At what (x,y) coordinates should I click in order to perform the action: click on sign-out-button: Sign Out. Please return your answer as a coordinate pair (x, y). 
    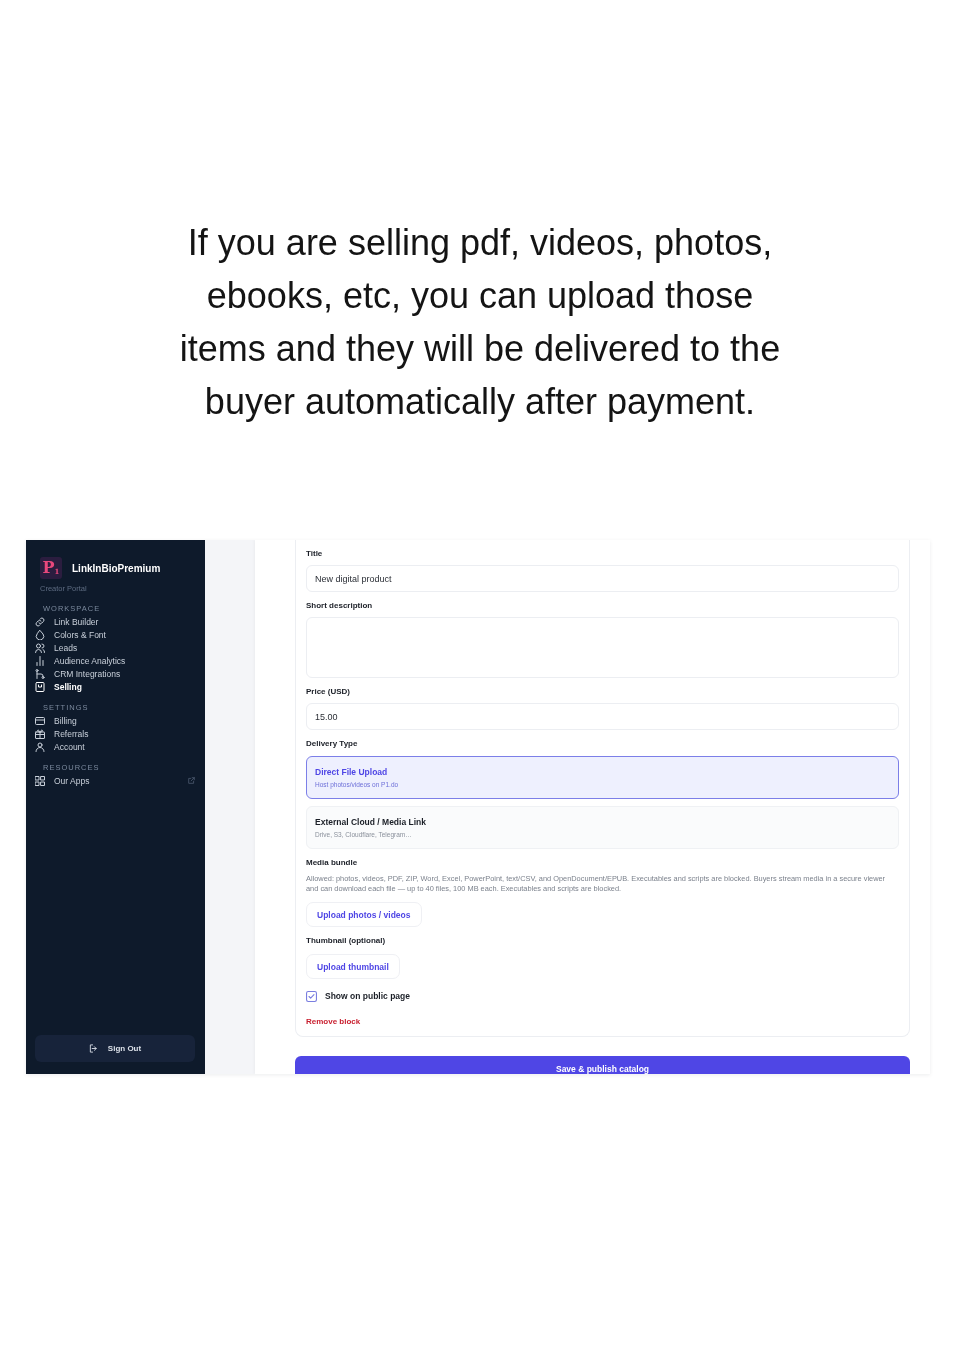
    Looking at the image, I should click on (115, 1048).